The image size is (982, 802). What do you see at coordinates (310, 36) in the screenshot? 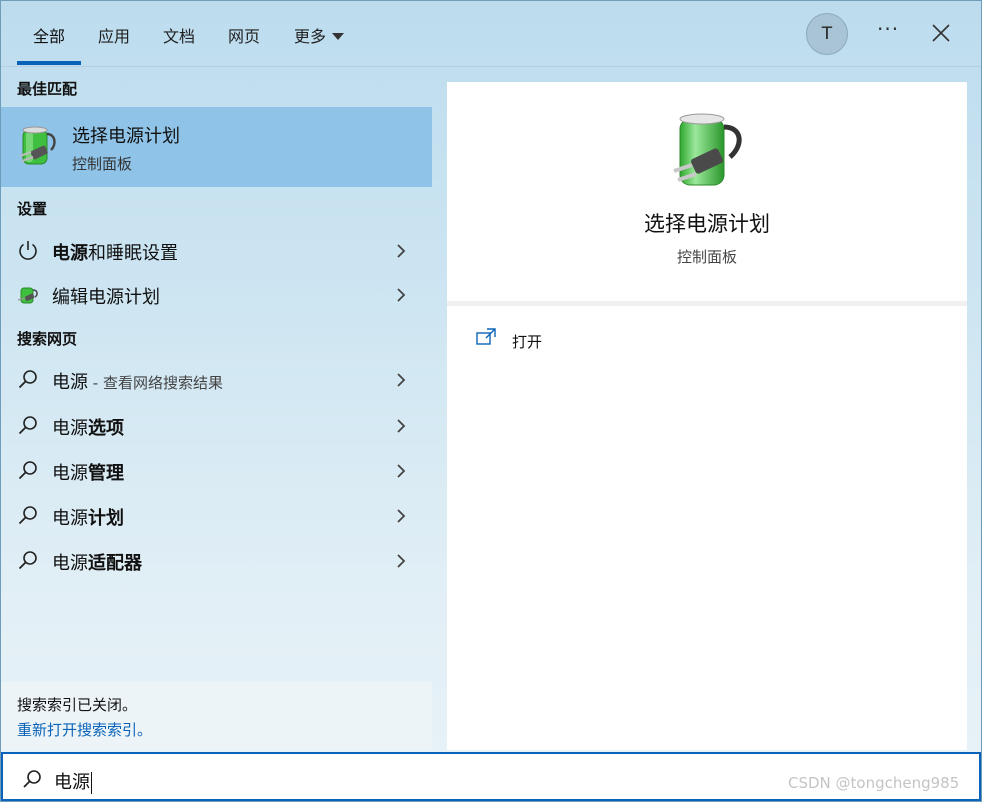
I see `tab-more-label: 更多` at bounding box center [310, 36].